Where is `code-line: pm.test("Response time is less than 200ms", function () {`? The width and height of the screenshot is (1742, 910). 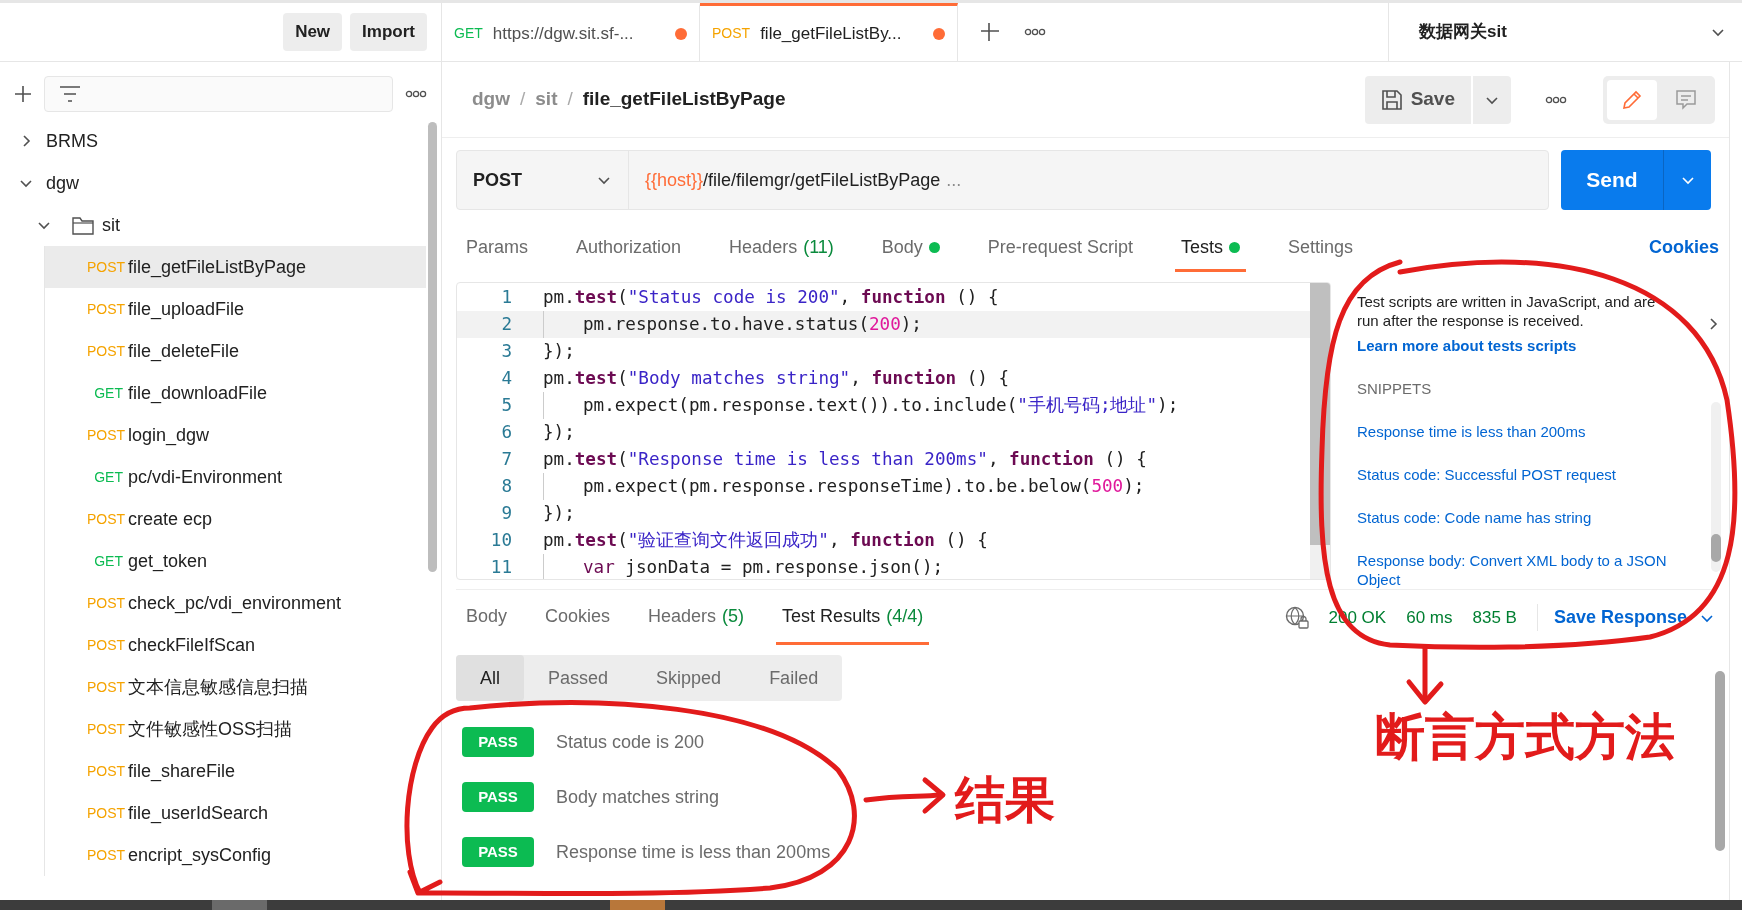
code-line: pm.test("Response time is less than 200ms", function () { is located at coordinates (845, 460).